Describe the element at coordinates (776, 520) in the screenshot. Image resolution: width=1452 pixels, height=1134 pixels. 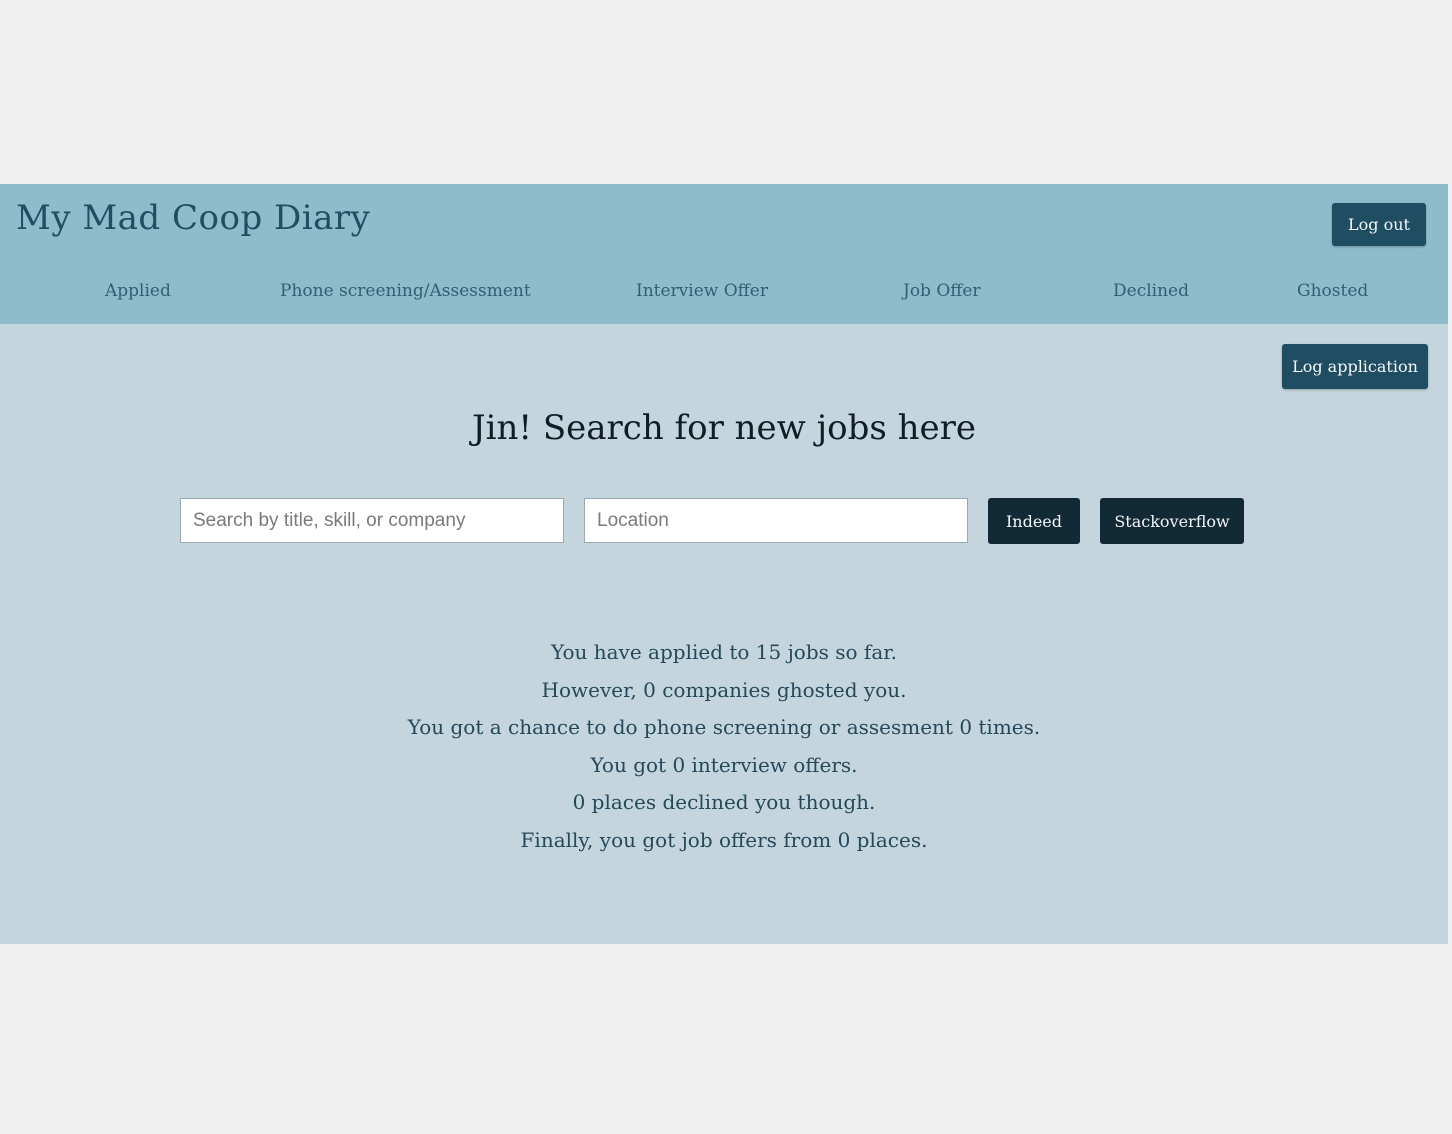
I see `location-input` at that location.